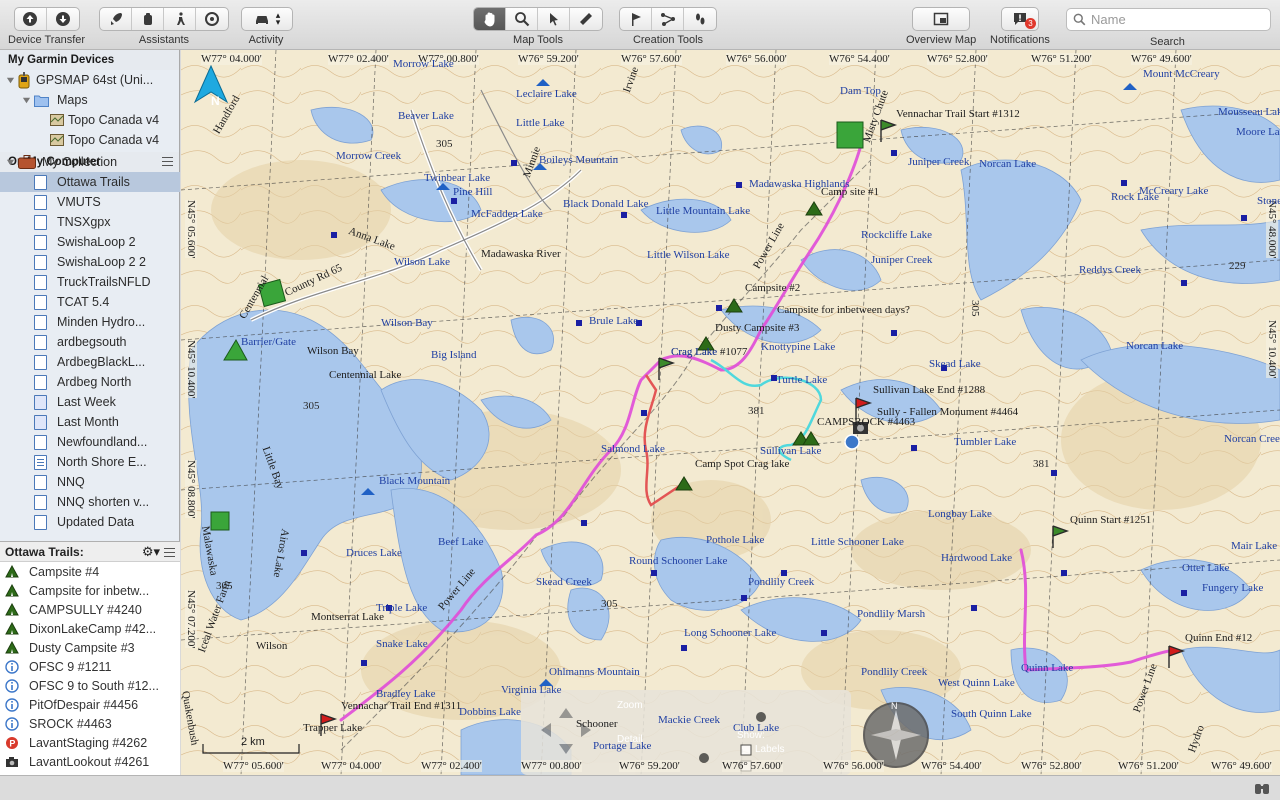 This screenshot has height=800, width=1280. I want to click on search-field, so click(1168, 19).